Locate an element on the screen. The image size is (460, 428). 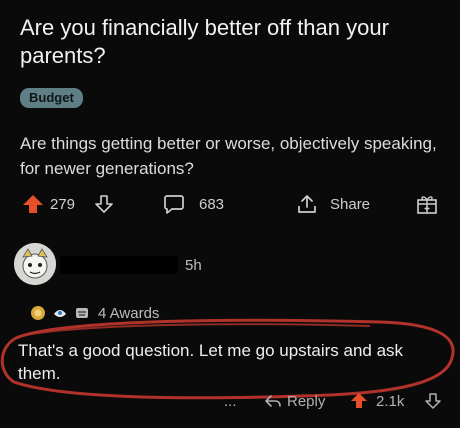
comment-downvote-icon is located at coordinates (433, 401).